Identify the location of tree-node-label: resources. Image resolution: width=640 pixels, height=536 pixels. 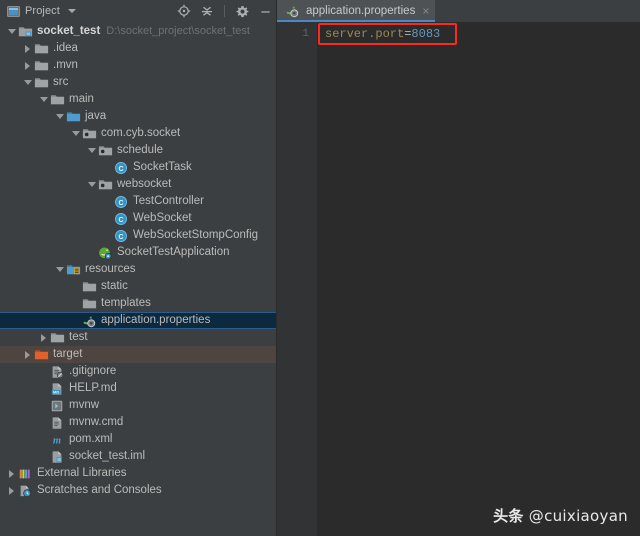
(110, 269).